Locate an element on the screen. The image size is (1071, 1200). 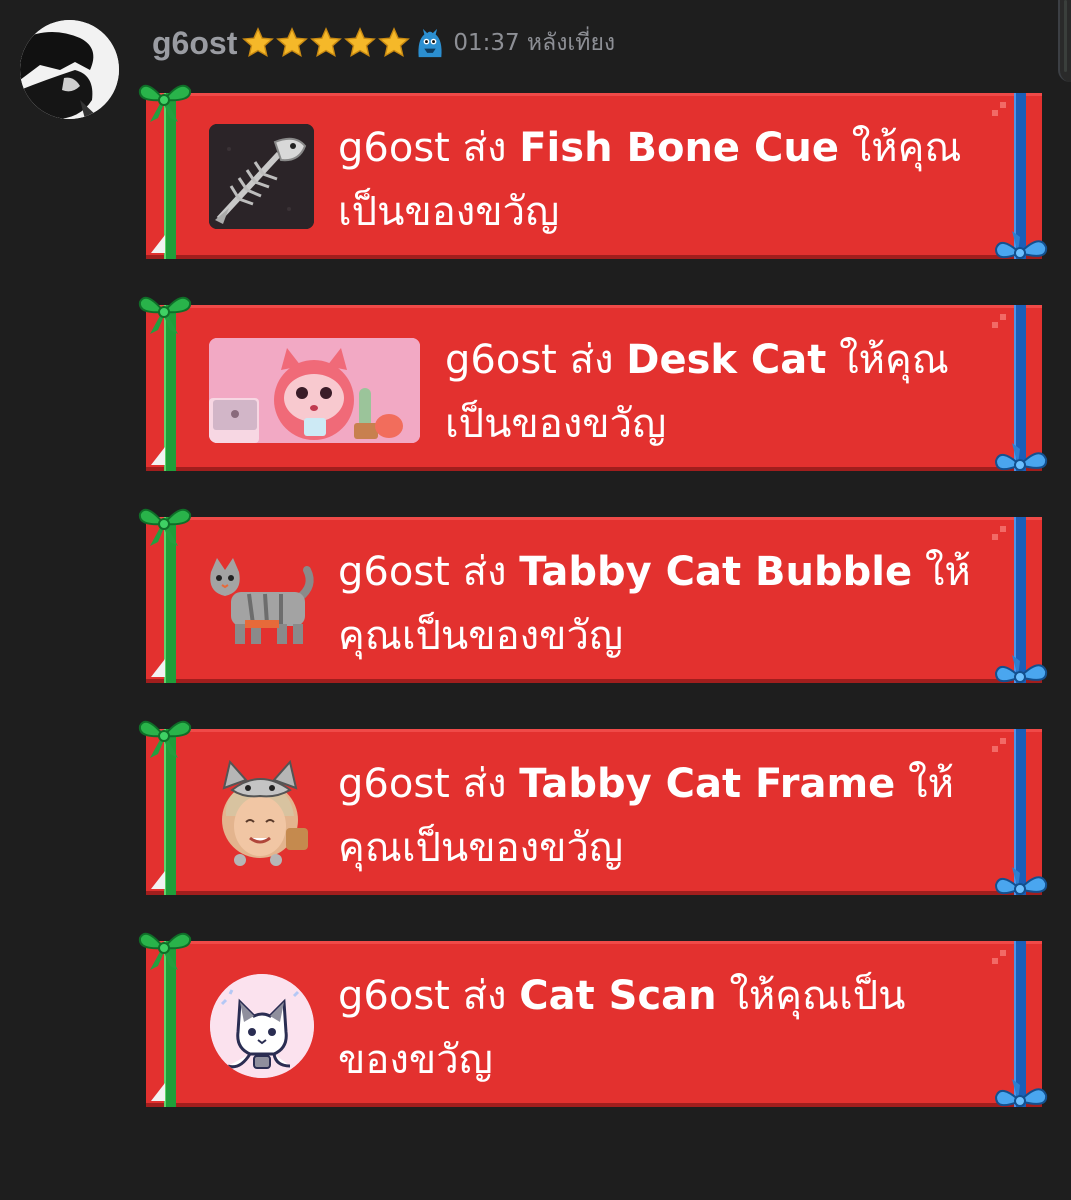
gift-tail: ให้คุณเป็น is located at coordinates (817, 996).